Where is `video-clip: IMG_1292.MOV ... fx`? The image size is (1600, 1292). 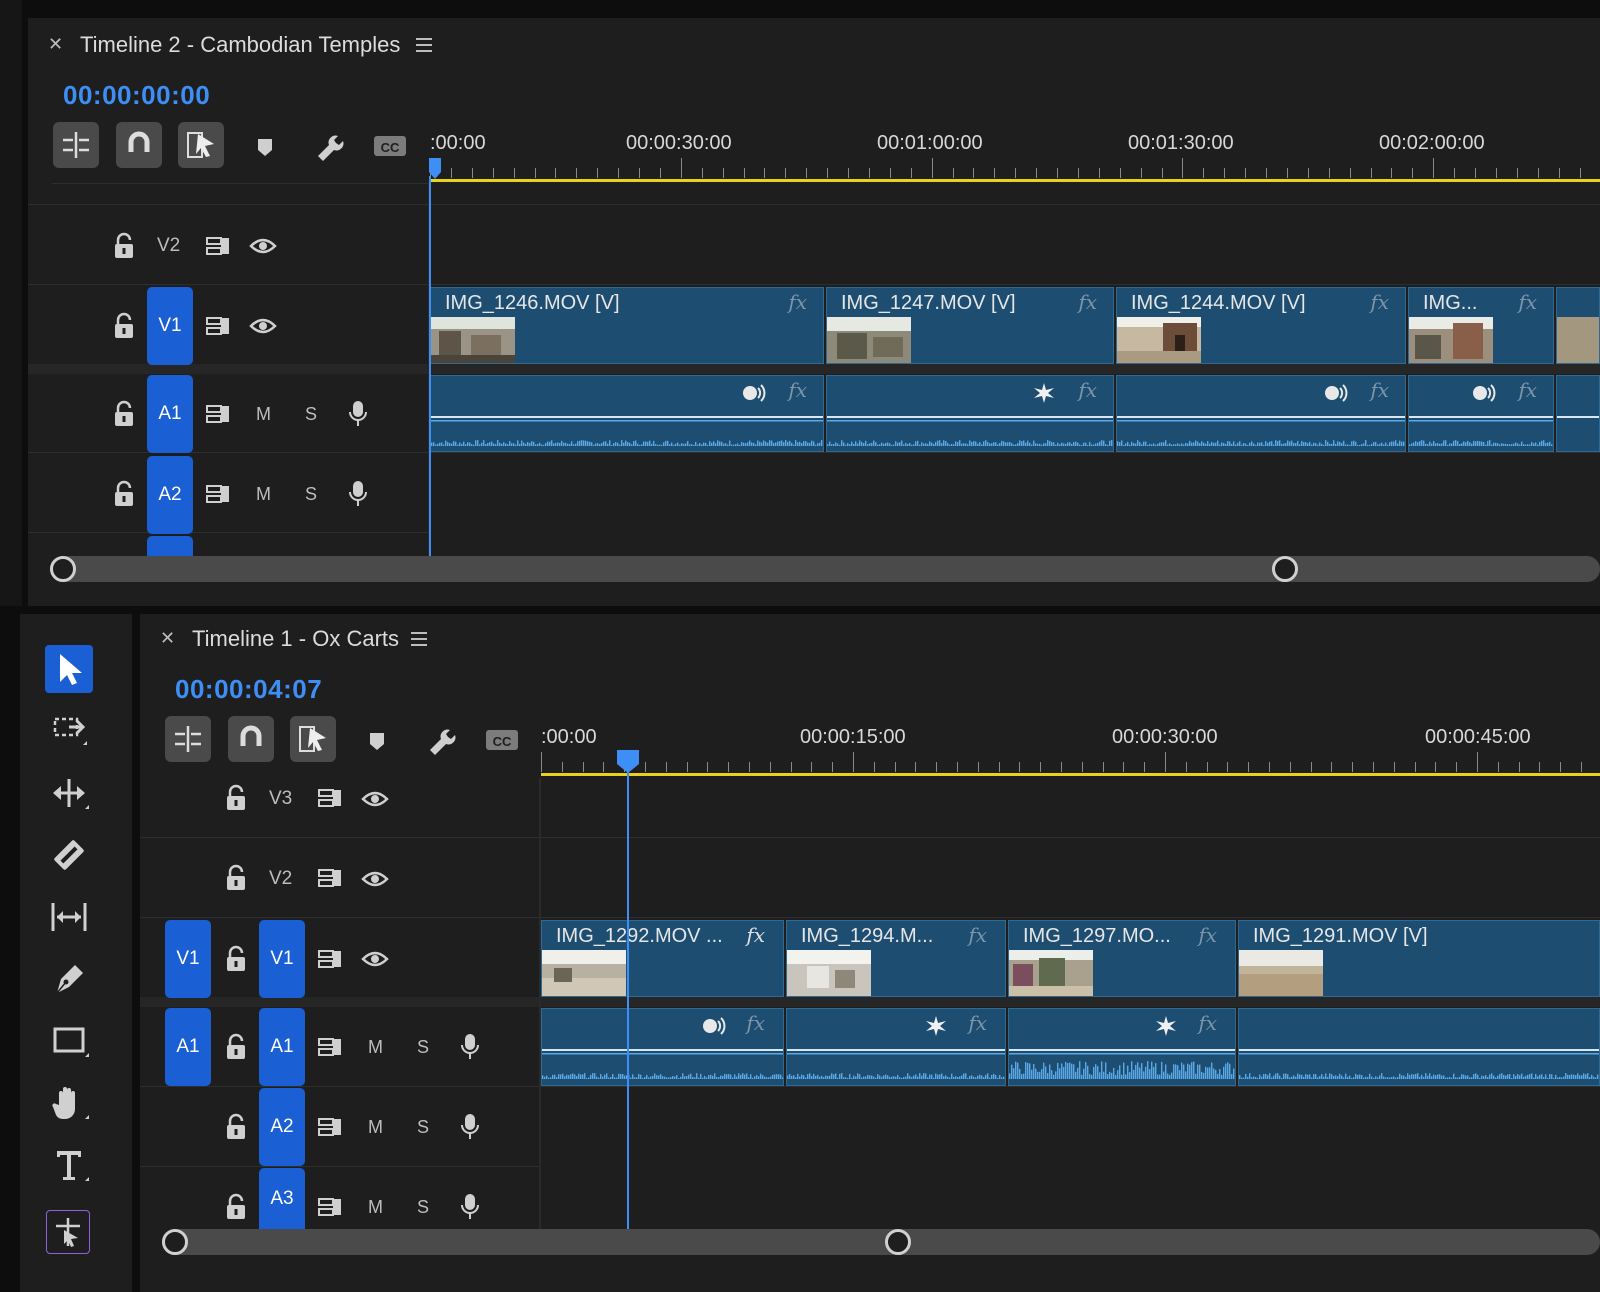
video-clip: IMG_1292.MOV ... fx is located at coordinates (662, 958).